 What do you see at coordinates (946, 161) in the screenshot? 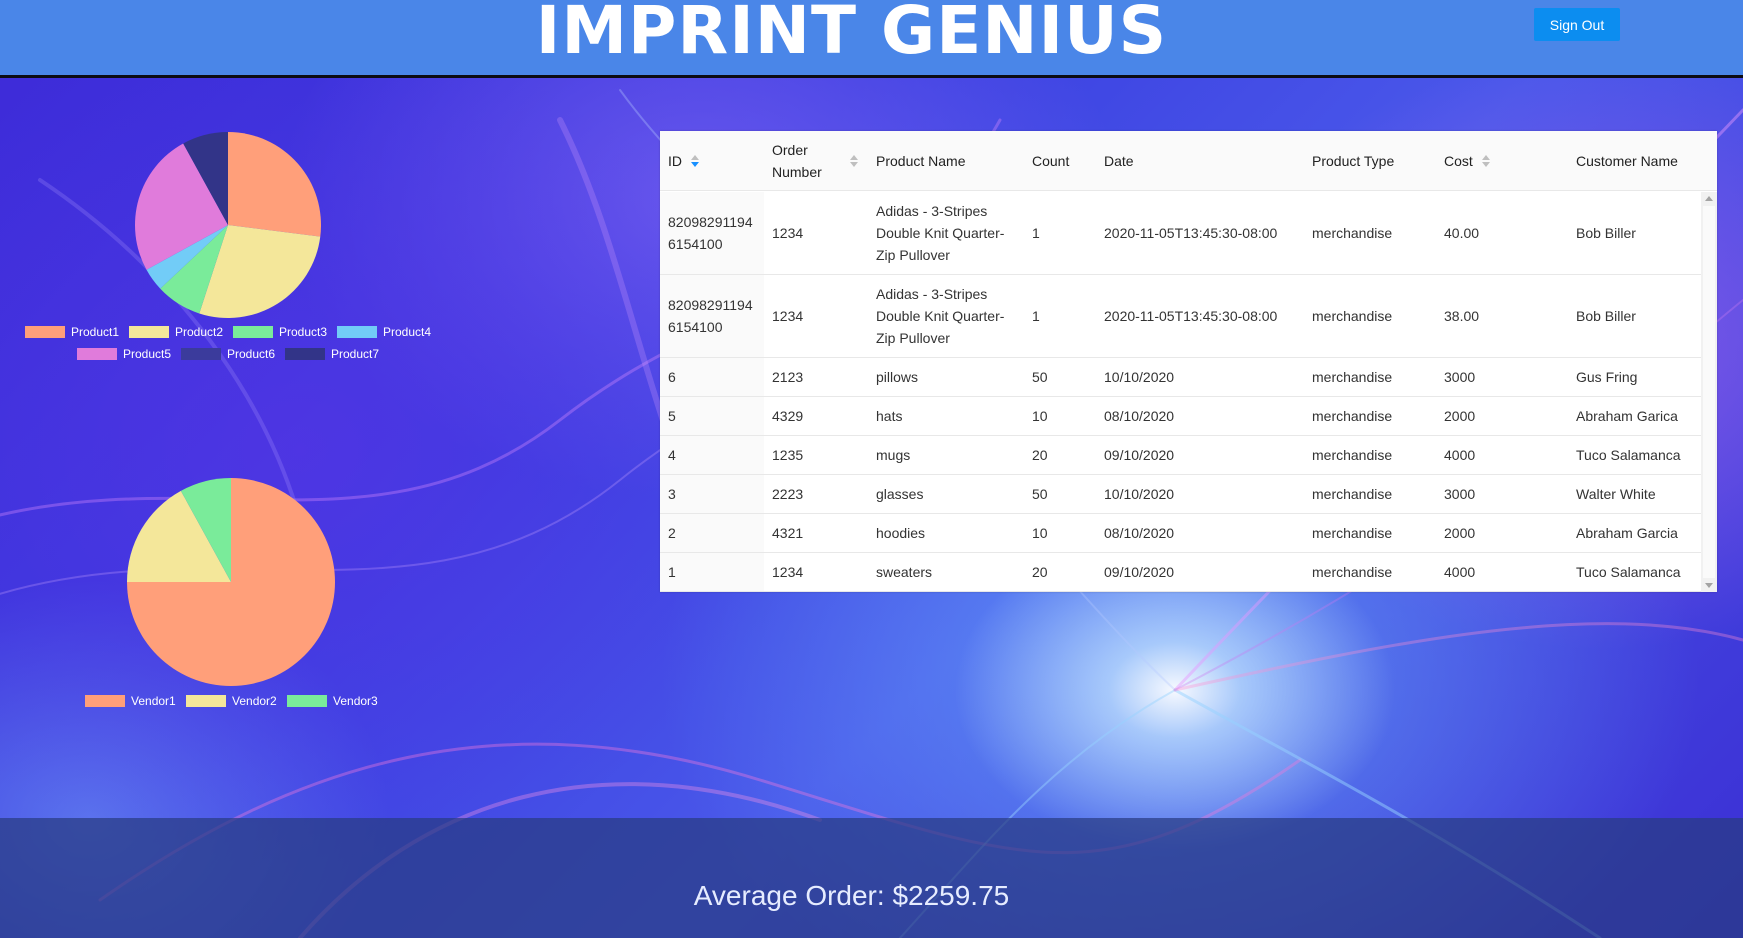
I see `column-header-product-name: Product Name` at bounding box center [946, 161].